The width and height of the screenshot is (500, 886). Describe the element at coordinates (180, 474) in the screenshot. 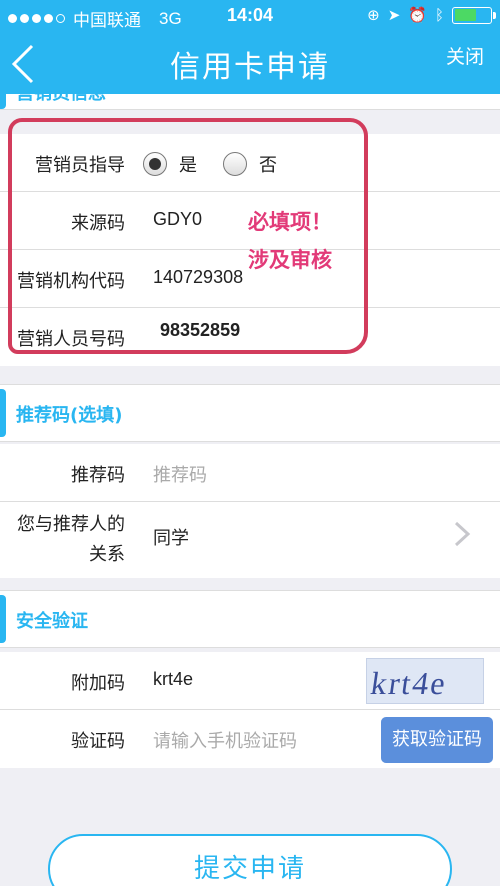

I see `referral-code-input: 推荐码` at that location.